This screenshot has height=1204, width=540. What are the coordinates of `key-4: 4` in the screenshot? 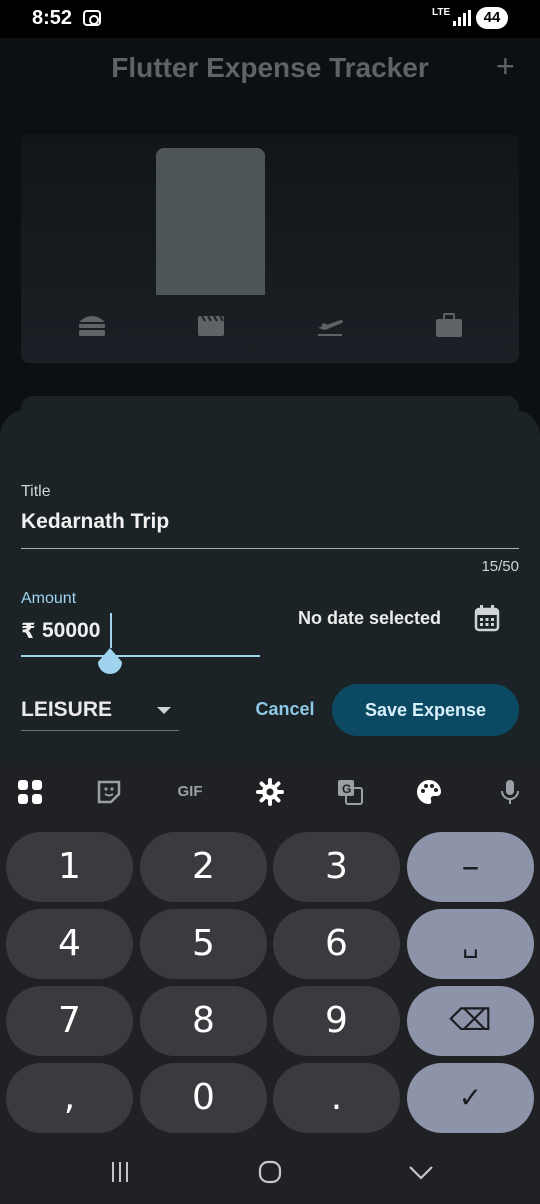 It's located at (69, 944).